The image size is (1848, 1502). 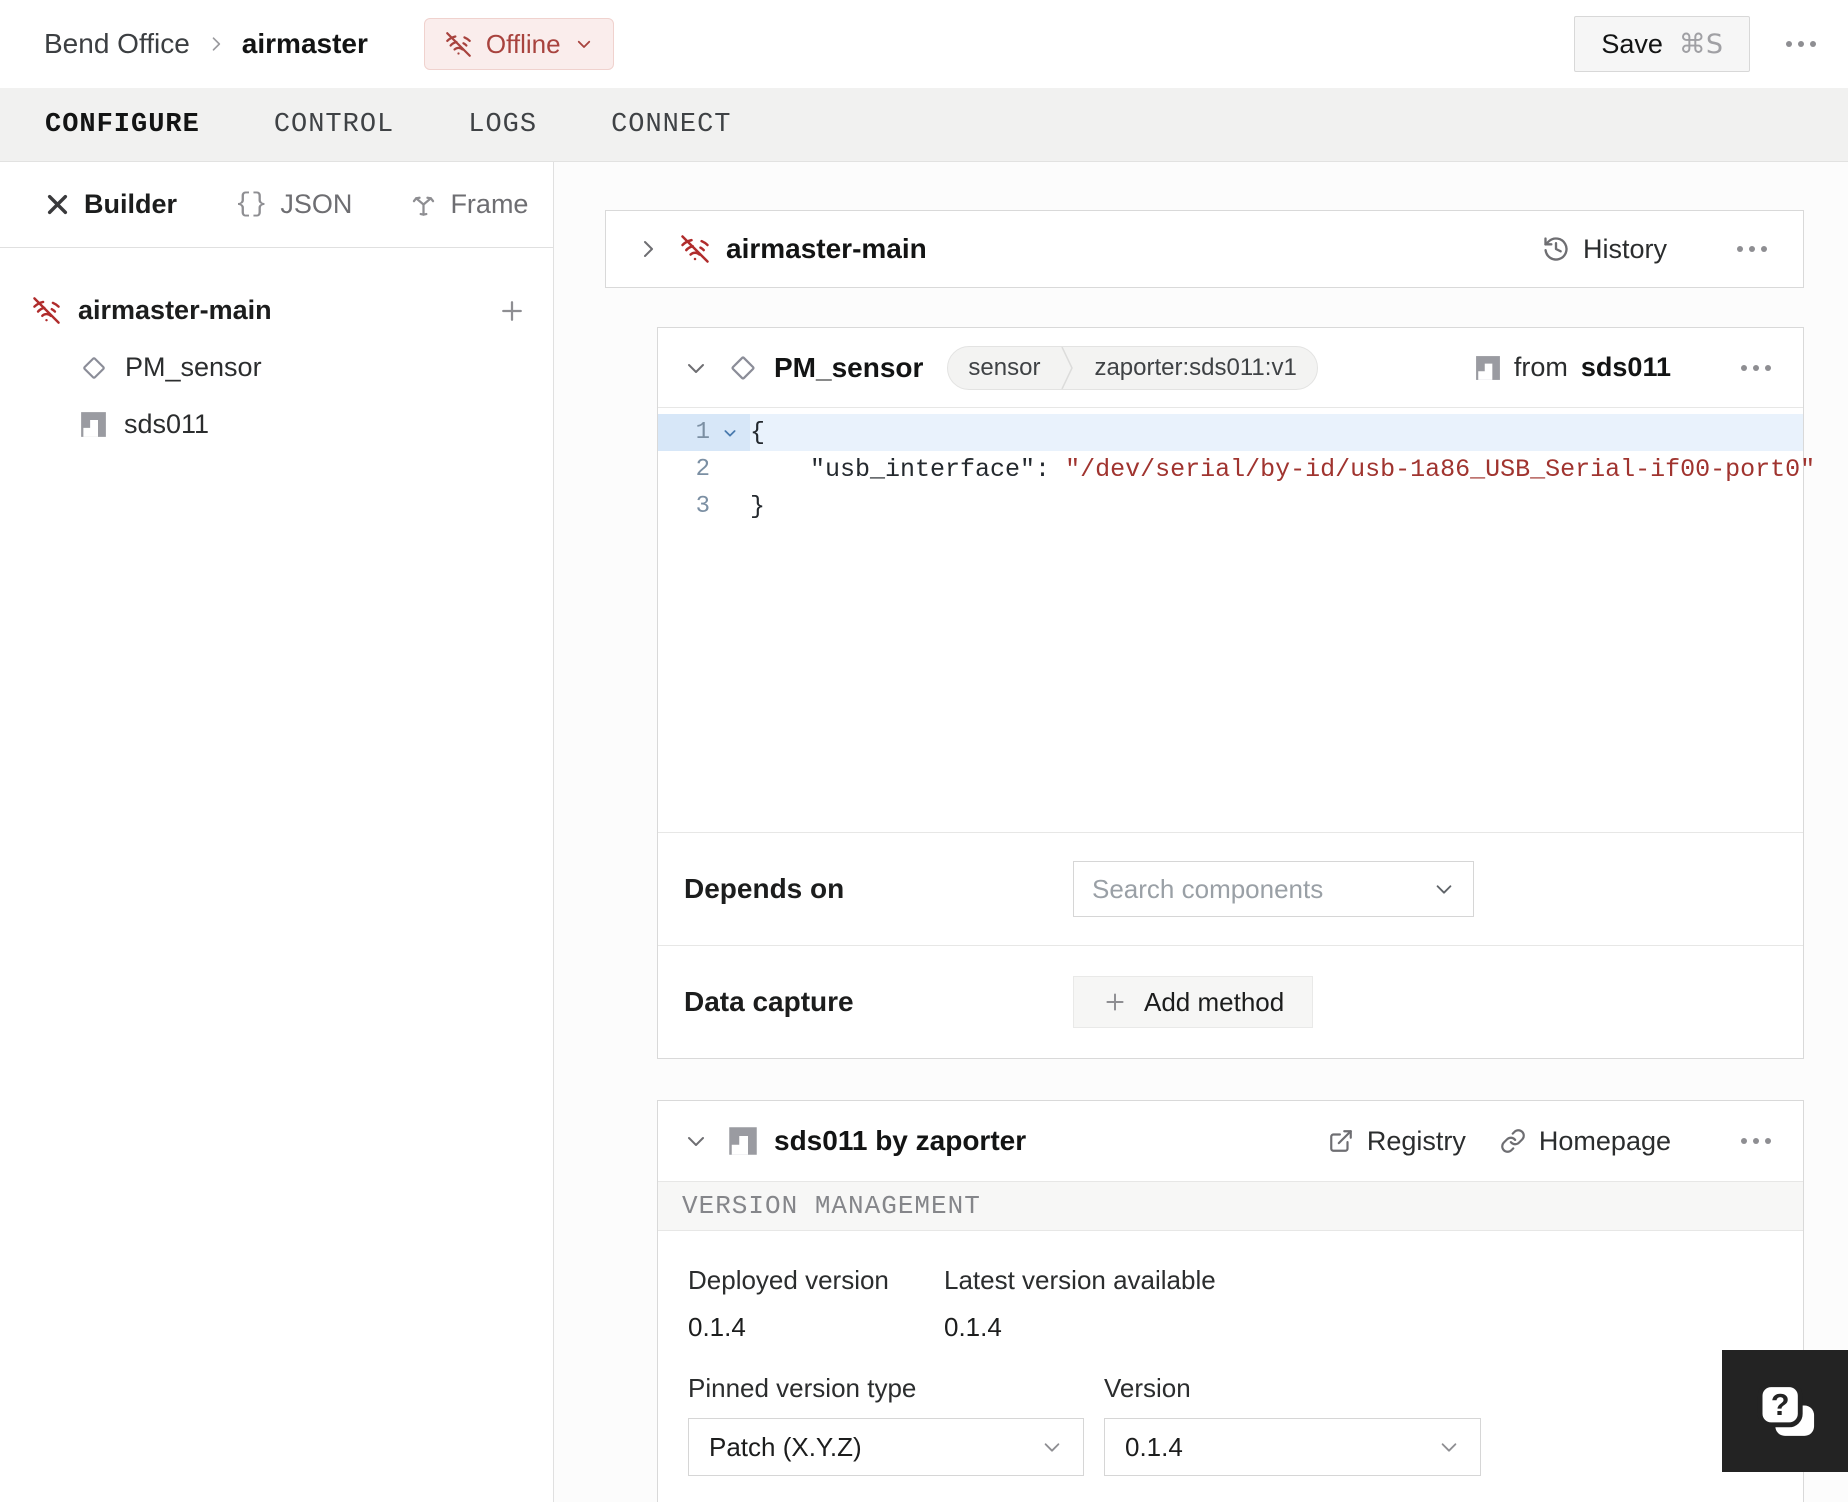 What do you see at coordinates (175, 310) in the screenshot?
I see `tree-item-label: airmaster-main` at bounding box center [175, 310].